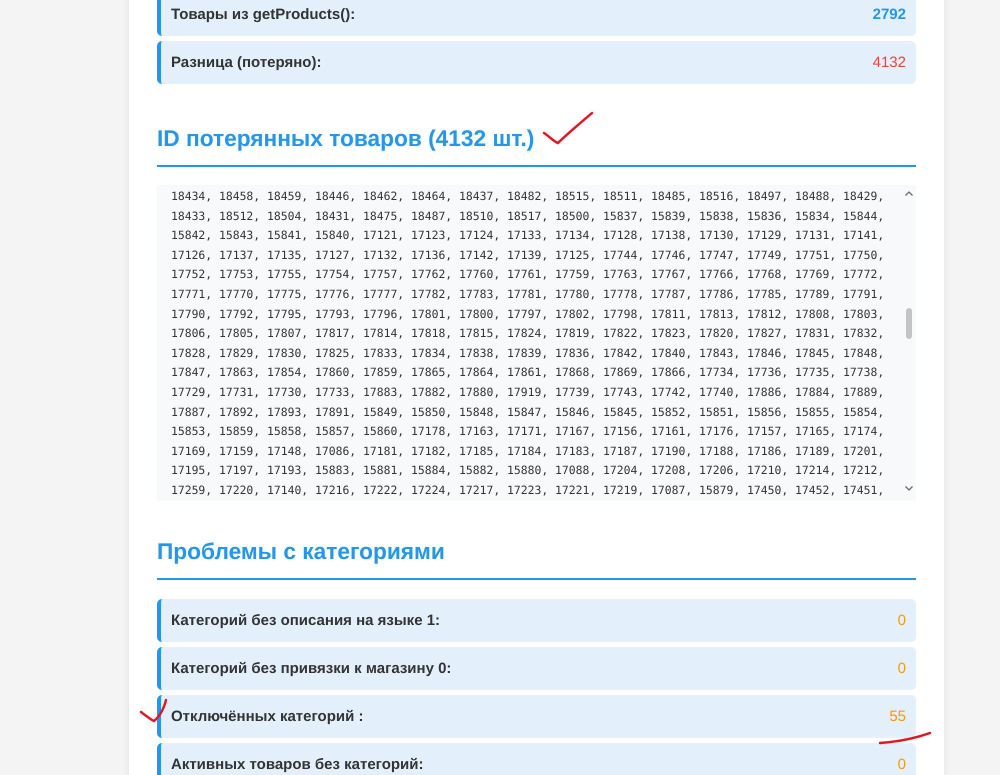  I want to click on id-list-line: 17259, 17220, 17140, 17216, 17222, 17224, 17217, 17223, 17221, 17219, 17087, 15879, 17450, 17452, 17451,, so click(527, 490).